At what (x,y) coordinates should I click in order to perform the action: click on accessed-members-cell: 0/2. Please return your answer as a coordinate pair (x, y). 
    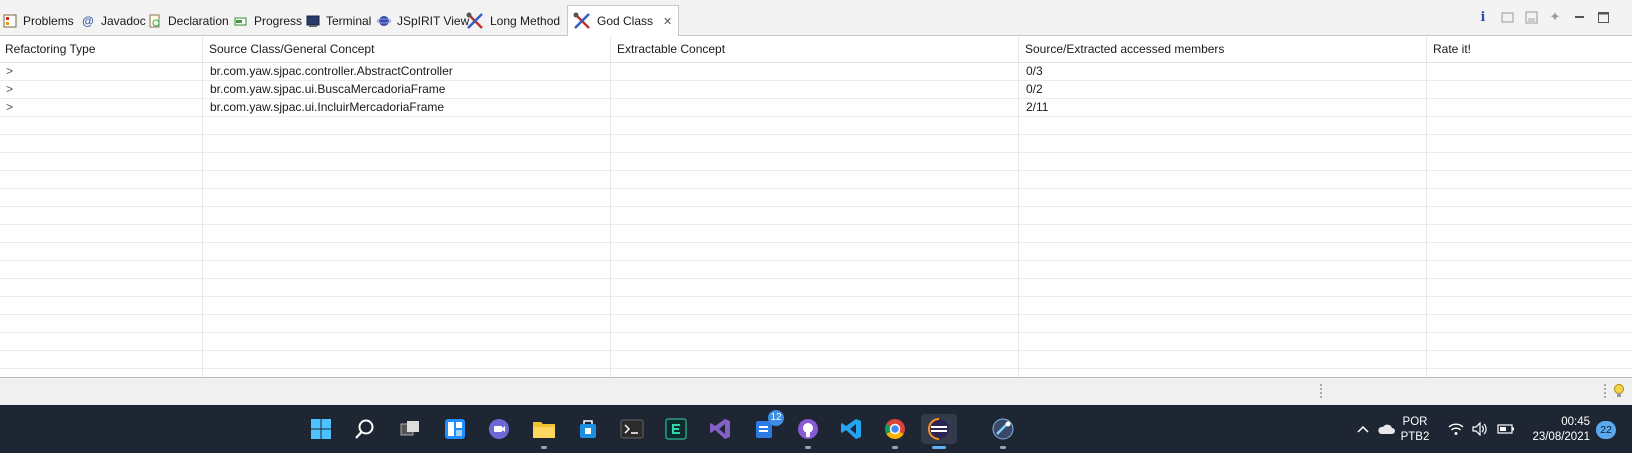
    Looking at the image, I should click on (1034, 89).